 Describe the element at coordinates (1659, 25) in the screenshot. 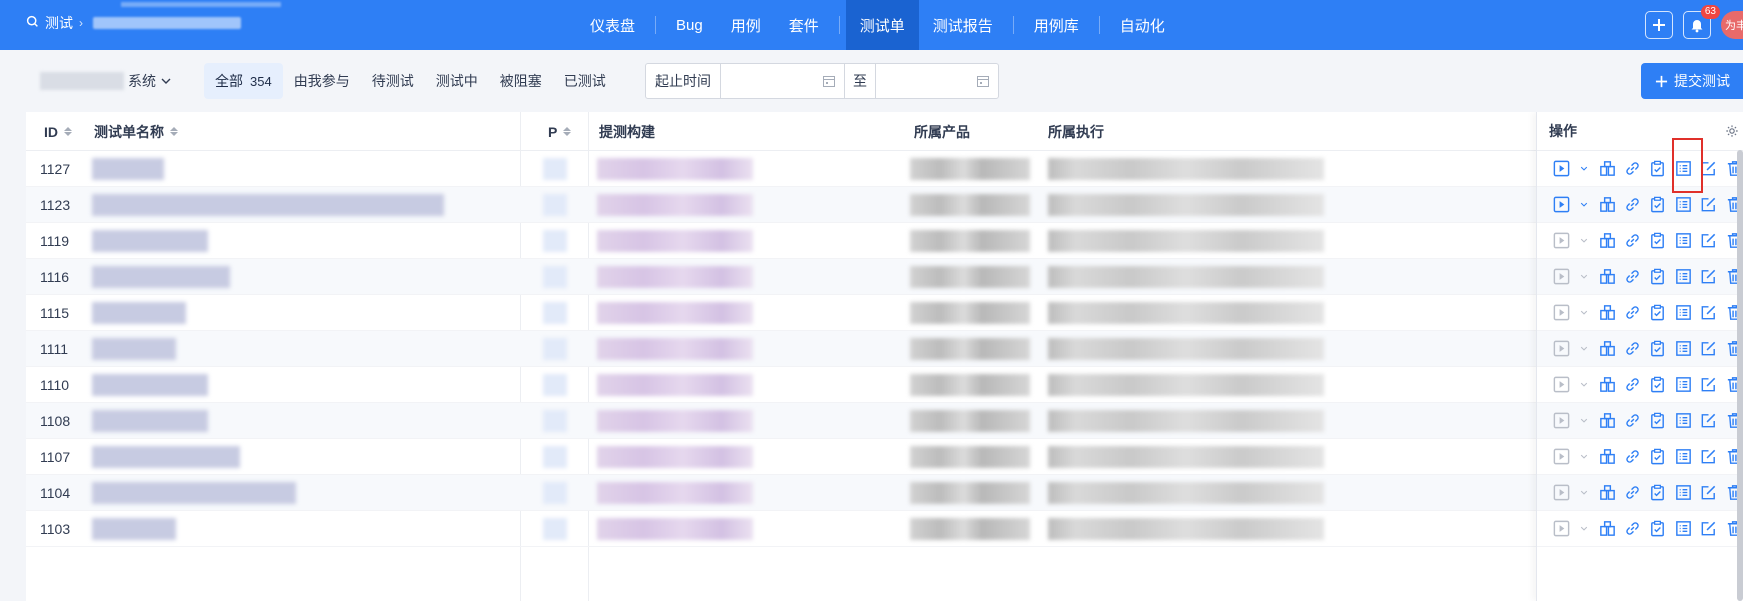

I see `create-button` at that location.